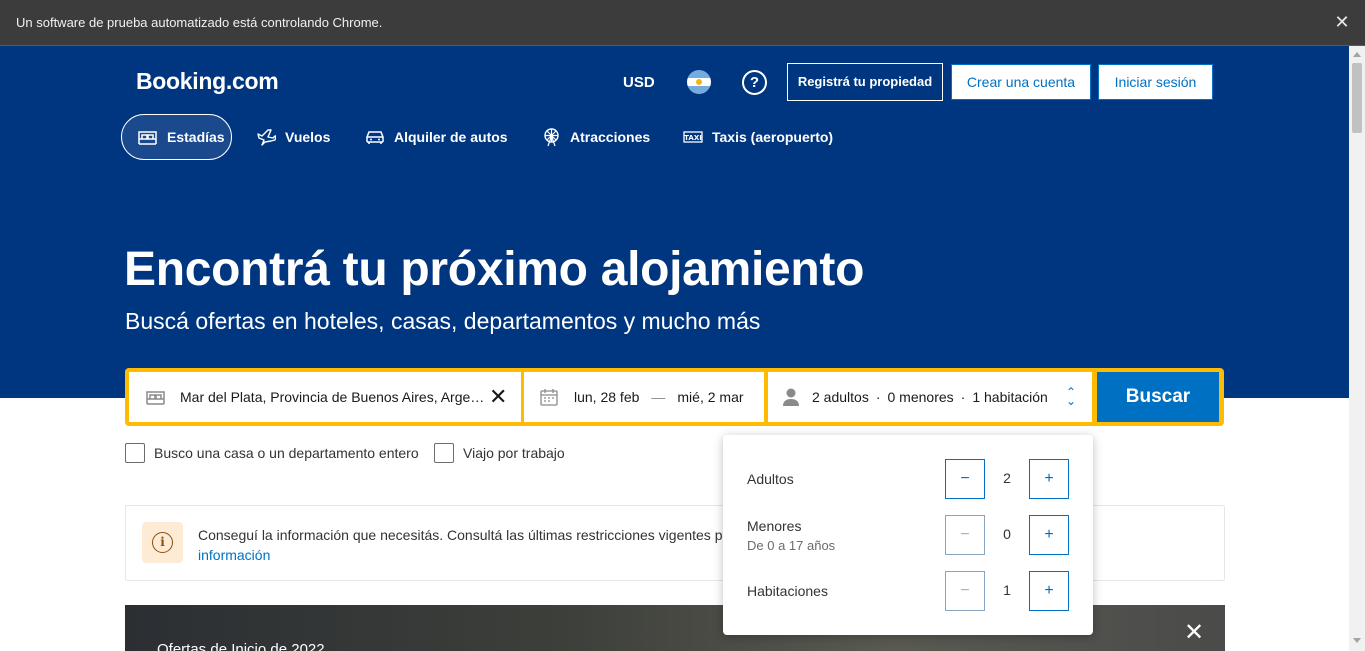 Image resolution: width=1365 pixels, height=651 pixels. Describe the element at coordinates (308, 137) in the screenshot. I see `nav-flights-label: Vuelos` at that location.